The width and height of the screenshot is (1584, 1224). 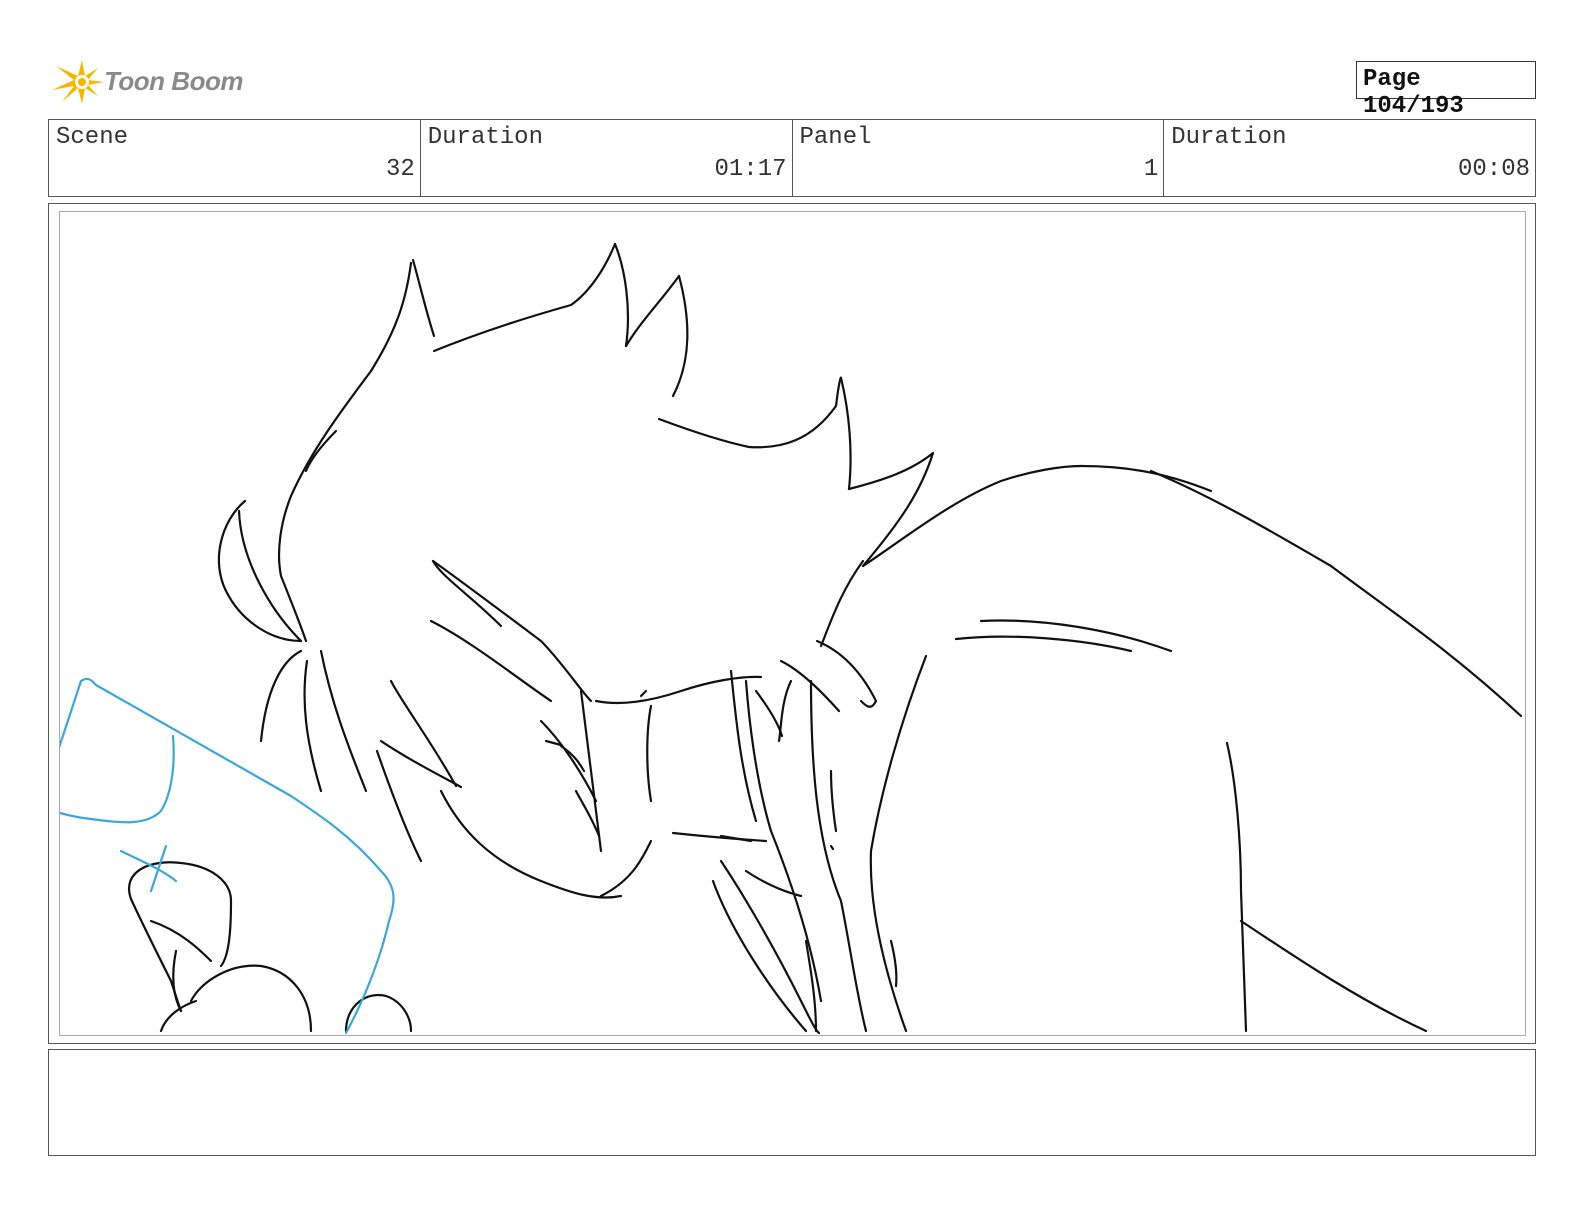 What do you see at coordinates (1229, 137) in the screenshot?
I see `panel-duration-label: Duration` at bounding box center [1229, 137].